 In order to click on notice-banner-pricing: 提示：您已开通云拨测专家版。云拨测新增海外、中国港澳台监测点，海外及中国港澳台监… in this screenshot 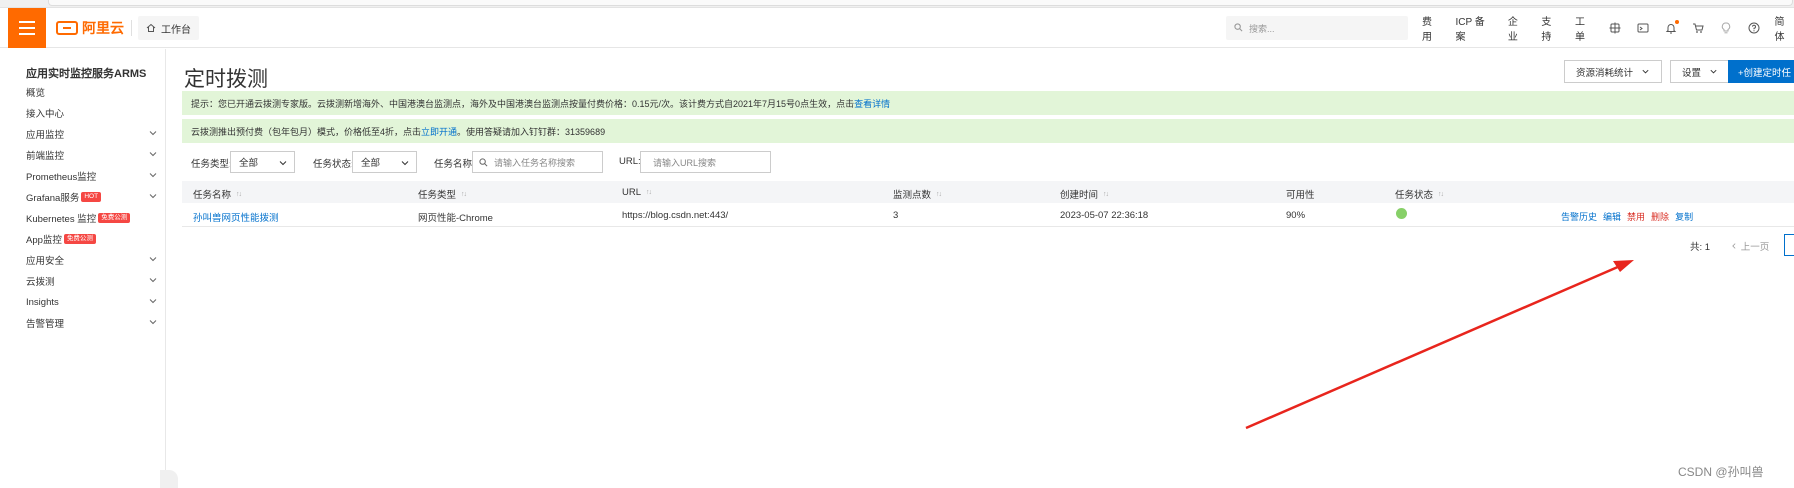, I will do `click(988, 103)`.